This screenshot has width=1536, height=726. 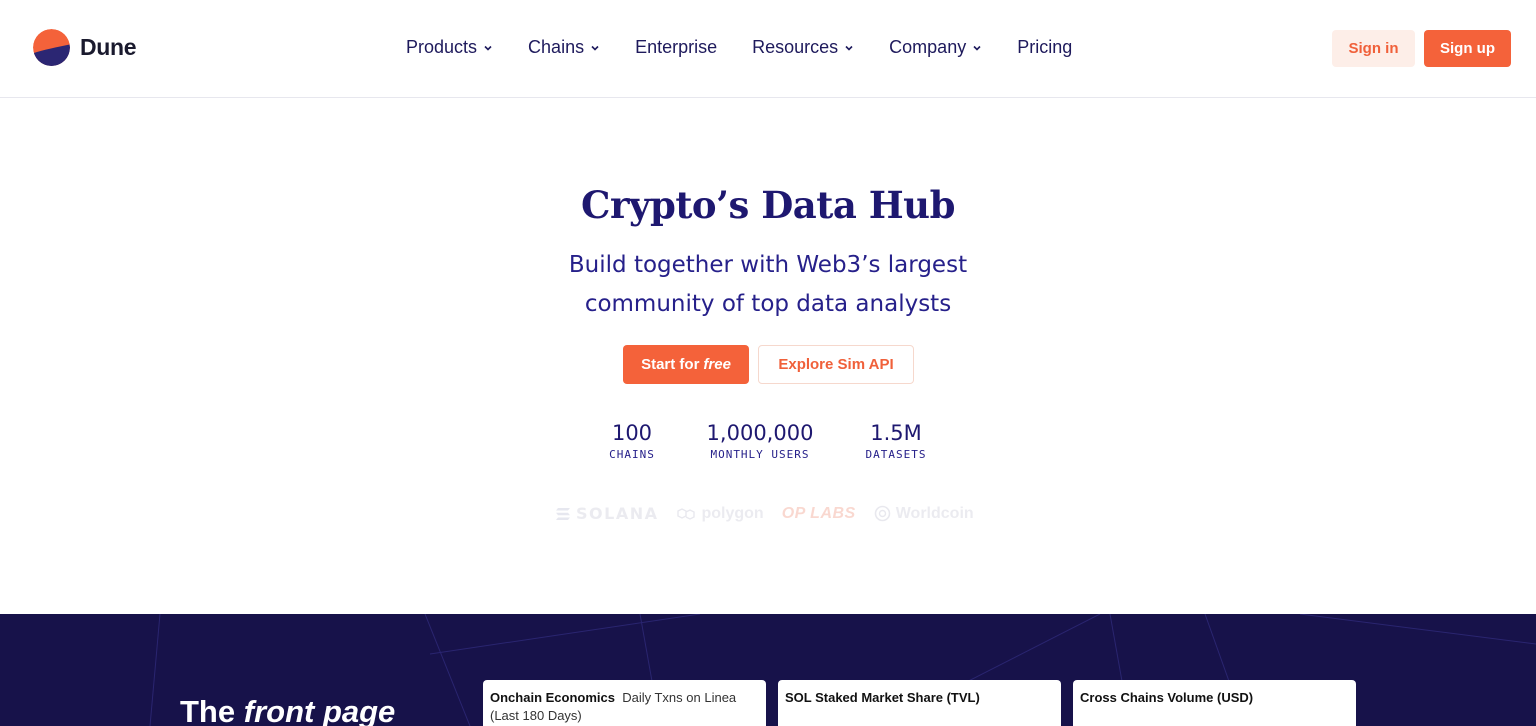 I want to click on stat-datasets: 1.5M DATASETS, so click(x=896, y=441).